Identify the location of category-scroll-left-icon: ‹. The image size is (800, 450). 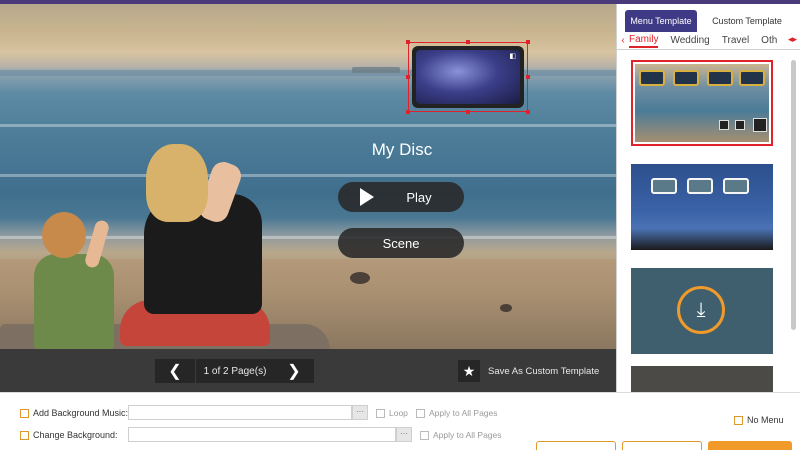
(623, 40).